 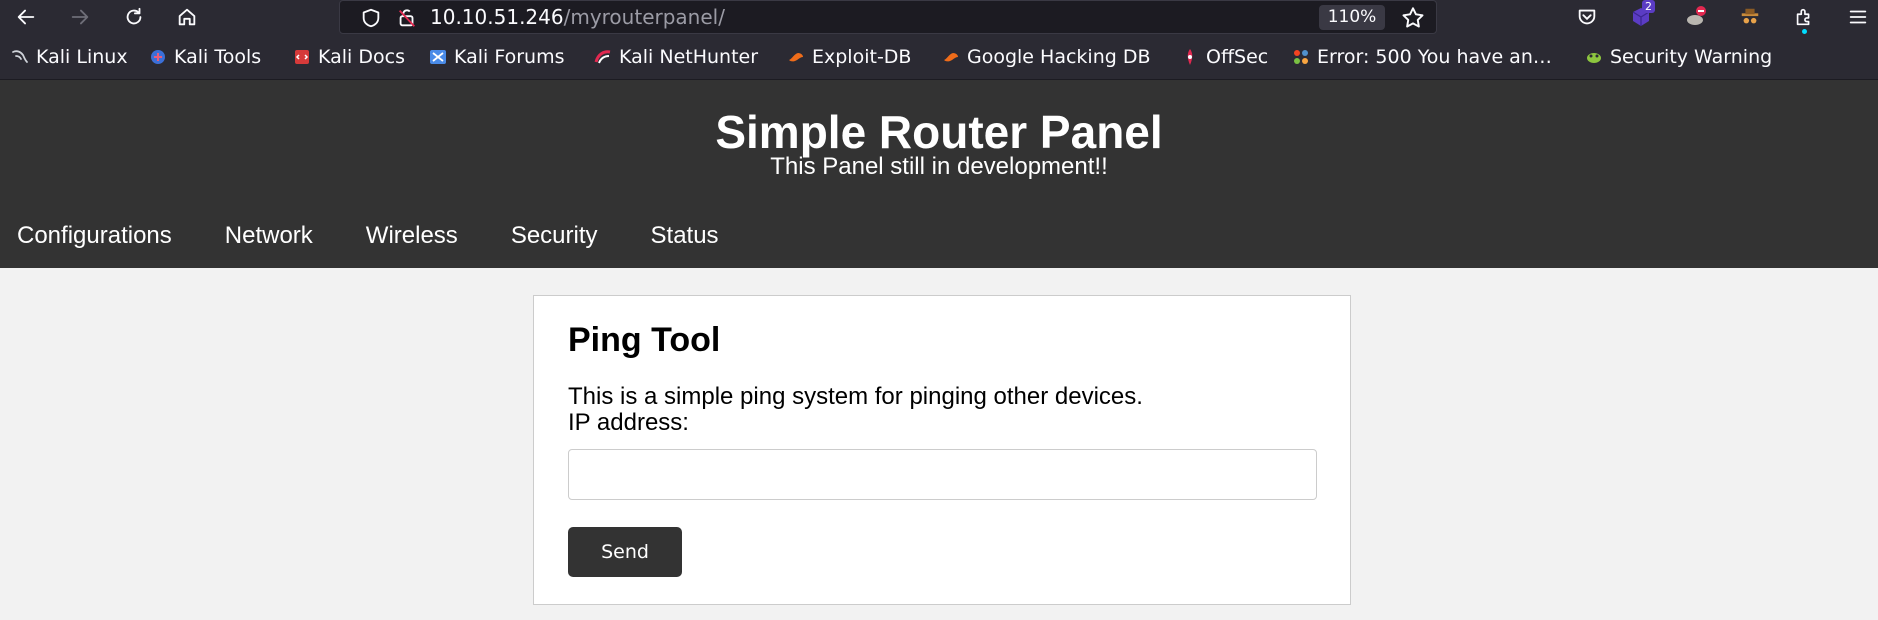 I want to click on menu-item-network: Network, so click(x=269, y=236).